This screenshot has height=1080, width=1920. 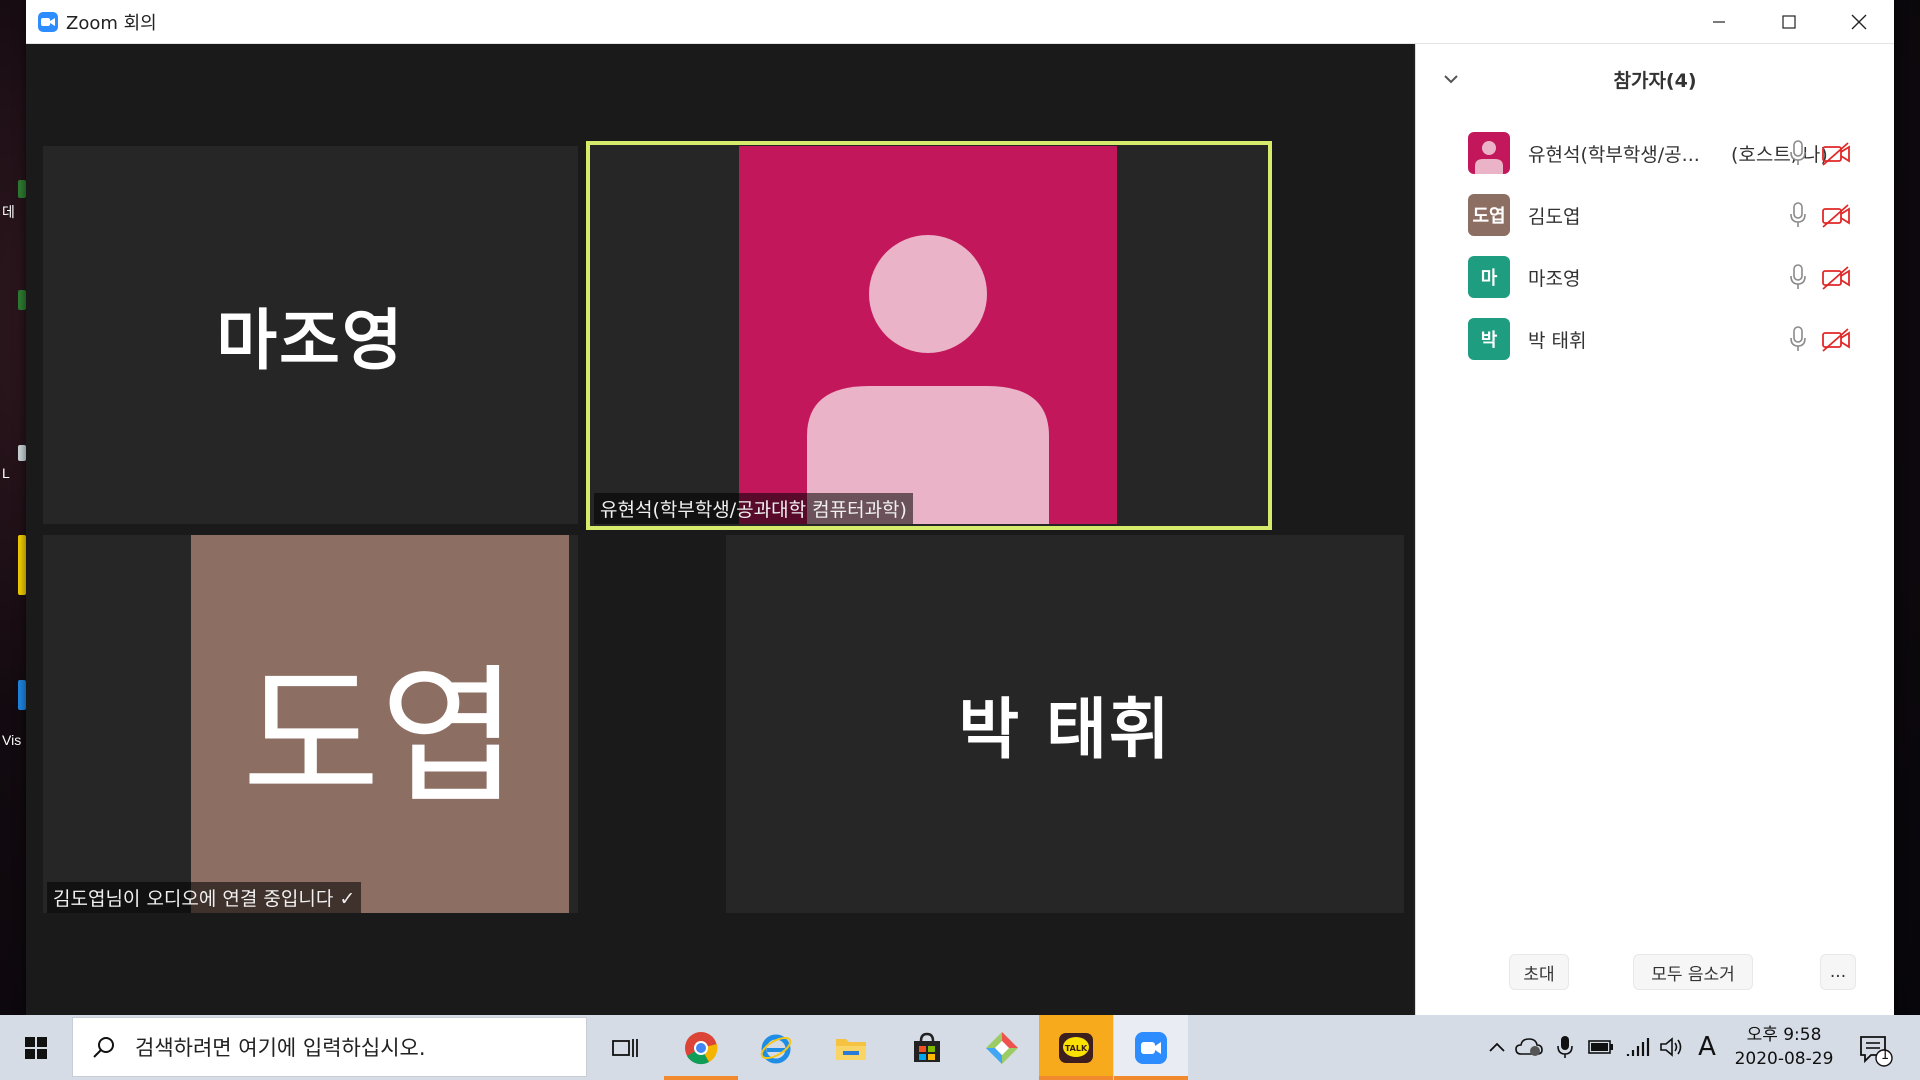 I want to click on clock-date: 2020-08-29, so click(x=1784, y=1059).